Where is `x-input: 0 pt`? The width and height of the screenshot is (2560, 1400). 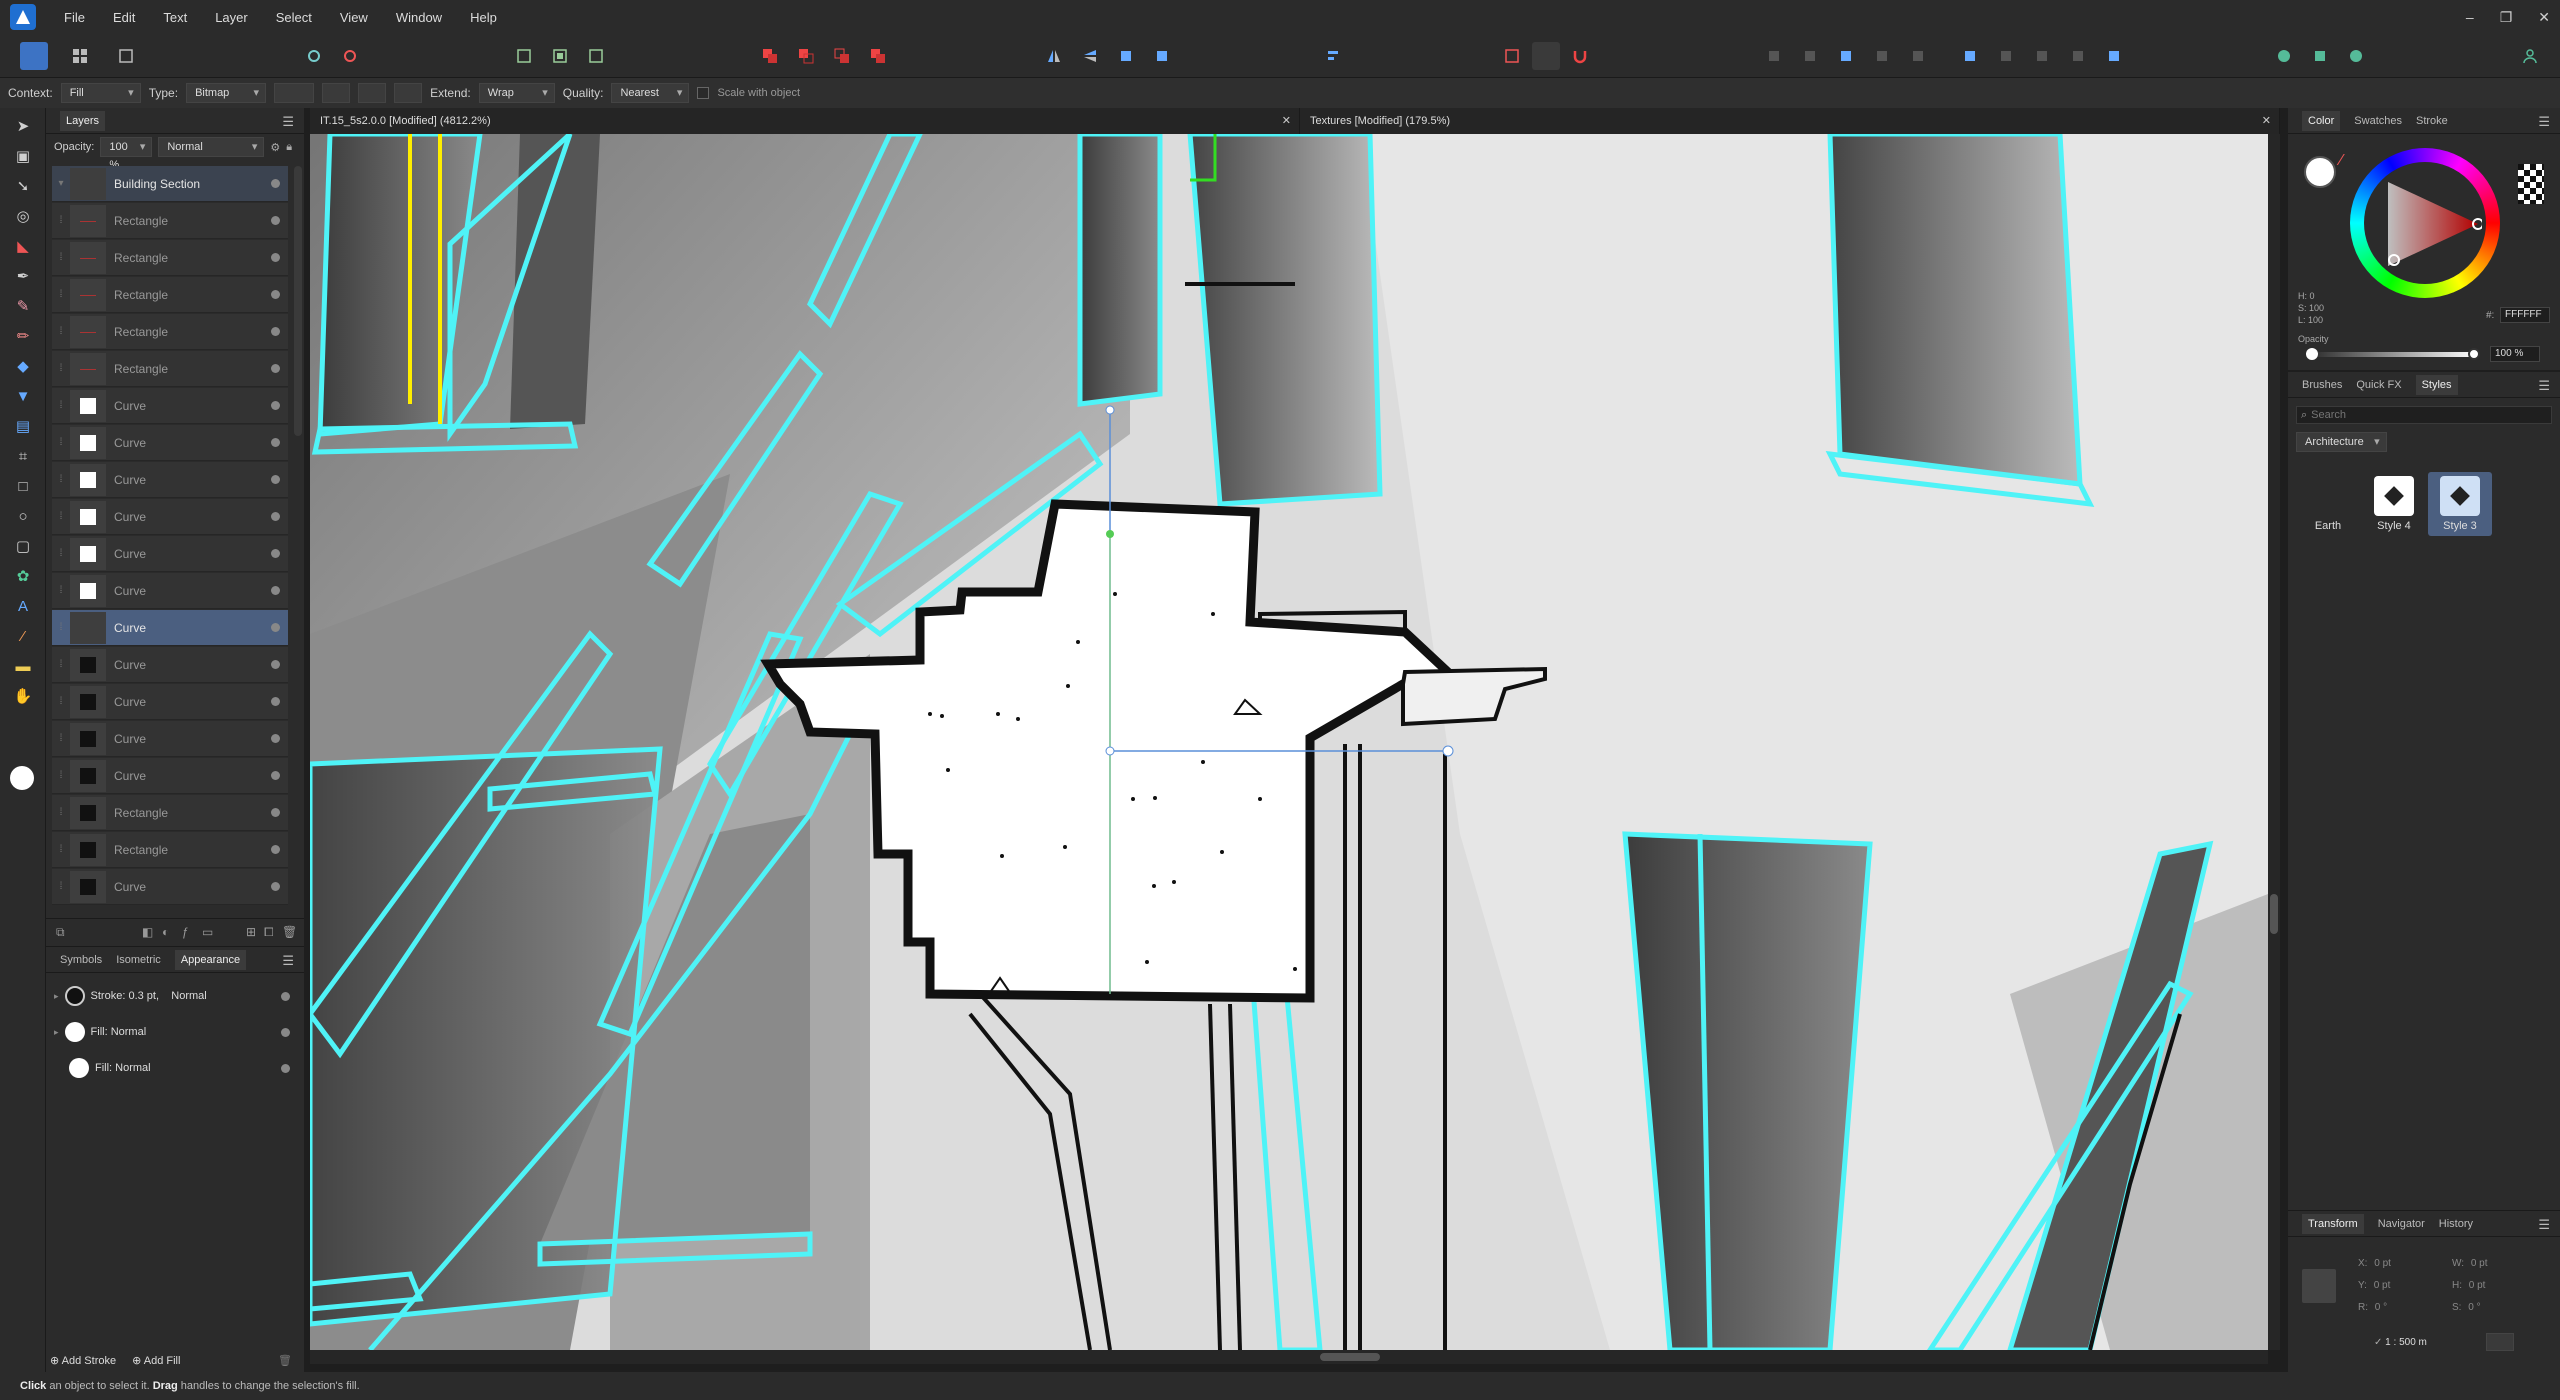 x-input: 0 pt is located at coordinates (2400, 1264).